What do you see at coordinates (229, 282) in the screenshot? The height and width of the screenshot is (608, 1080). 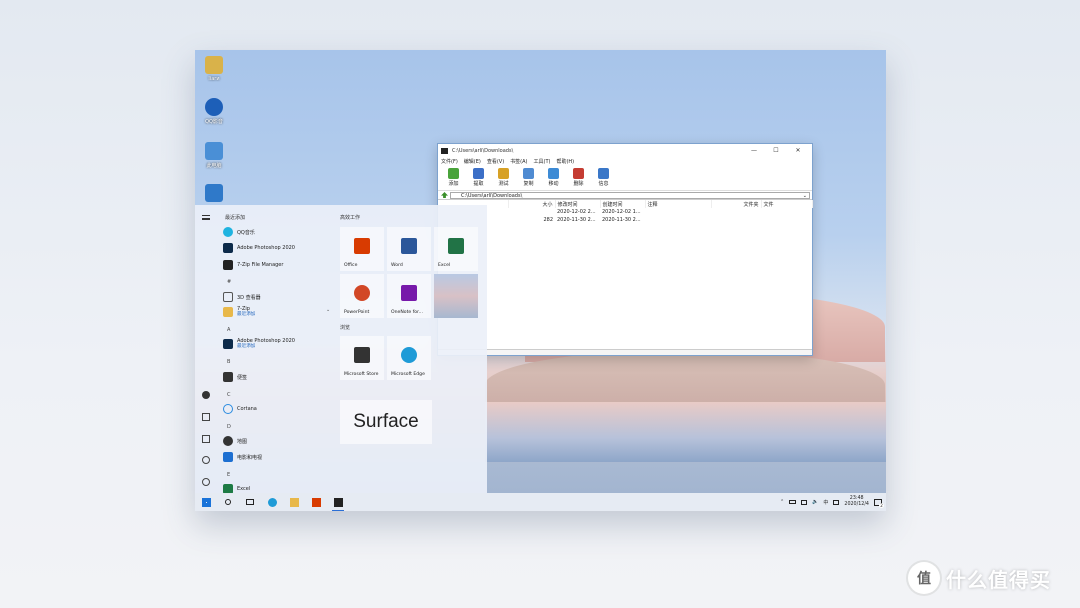 I see `letter-header-hash: #` at bounding box center [229, 282].